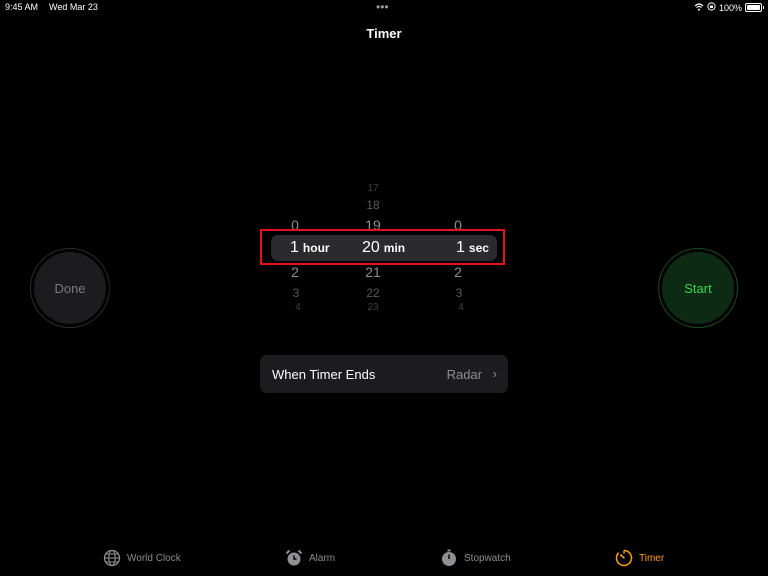  Describe the element at coordinates (464, 374) in the screenshot. I see `when-timer-ends-value: Radar` at that location.